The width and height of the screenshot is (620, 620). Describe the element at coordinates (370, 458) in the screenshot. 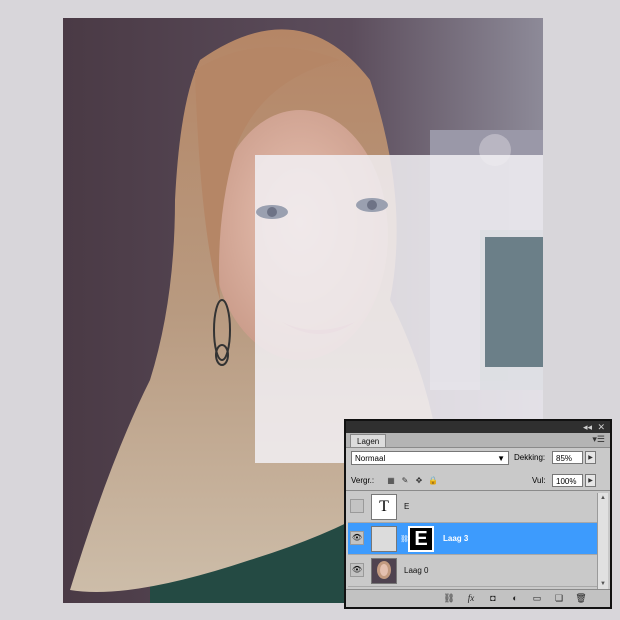

I see `blend-mode-value: Normaal` at that location.